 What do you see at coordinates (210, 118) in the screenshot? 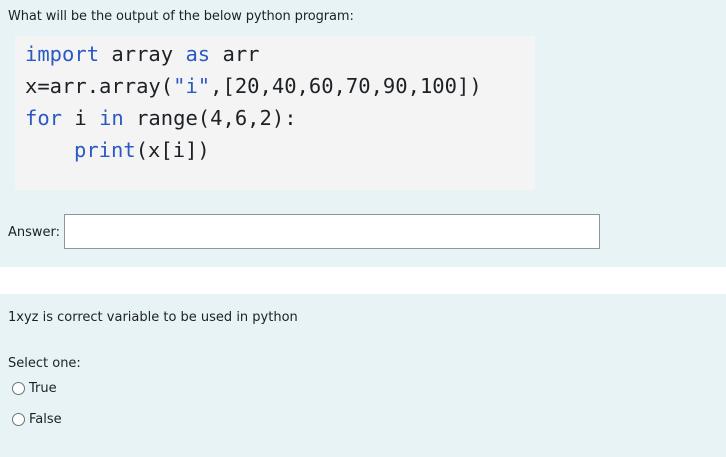
I see `code-text: range(4,6,2):` at bounding box center [210, 118].